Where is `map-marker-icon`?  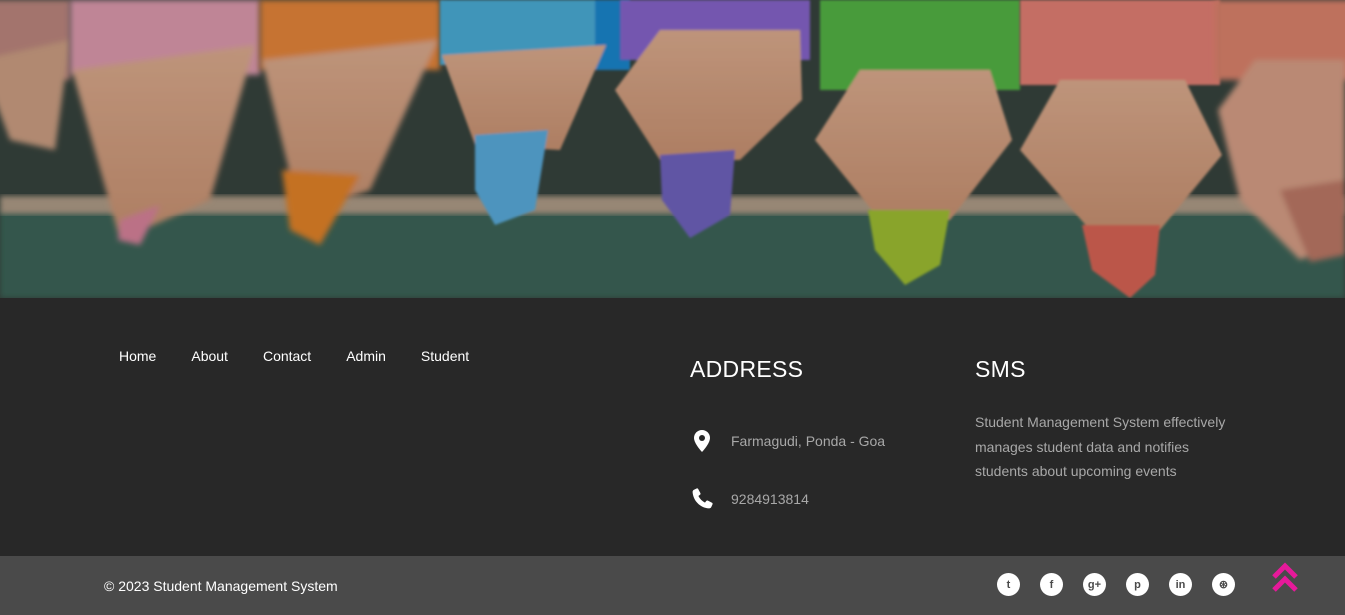
map-marker-icon is located at coordinates (702, 441).